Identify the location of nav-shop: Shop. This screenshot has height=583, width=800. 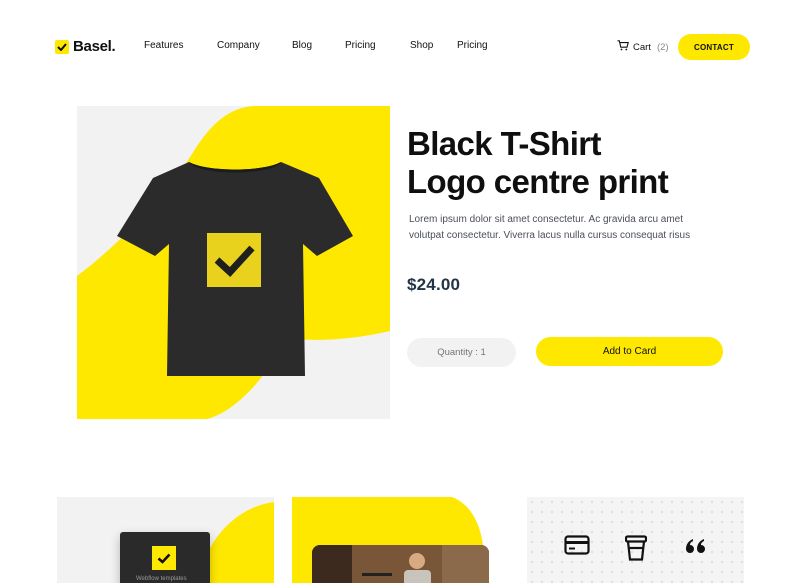
(421, 45).